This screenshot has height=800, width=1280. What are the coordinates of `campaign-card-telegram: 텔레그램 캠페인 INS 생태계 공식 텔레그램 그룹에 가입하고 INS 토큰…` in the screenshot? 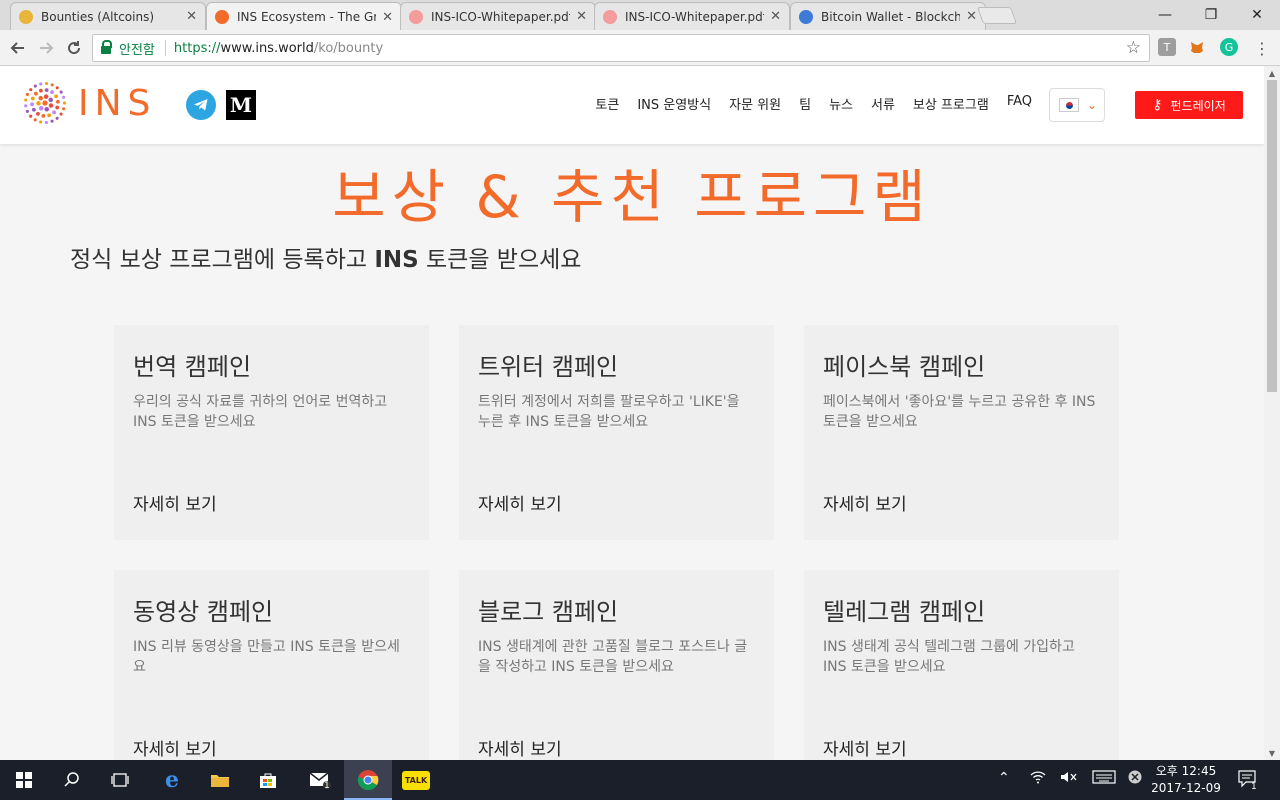 It's located at (961, 665).